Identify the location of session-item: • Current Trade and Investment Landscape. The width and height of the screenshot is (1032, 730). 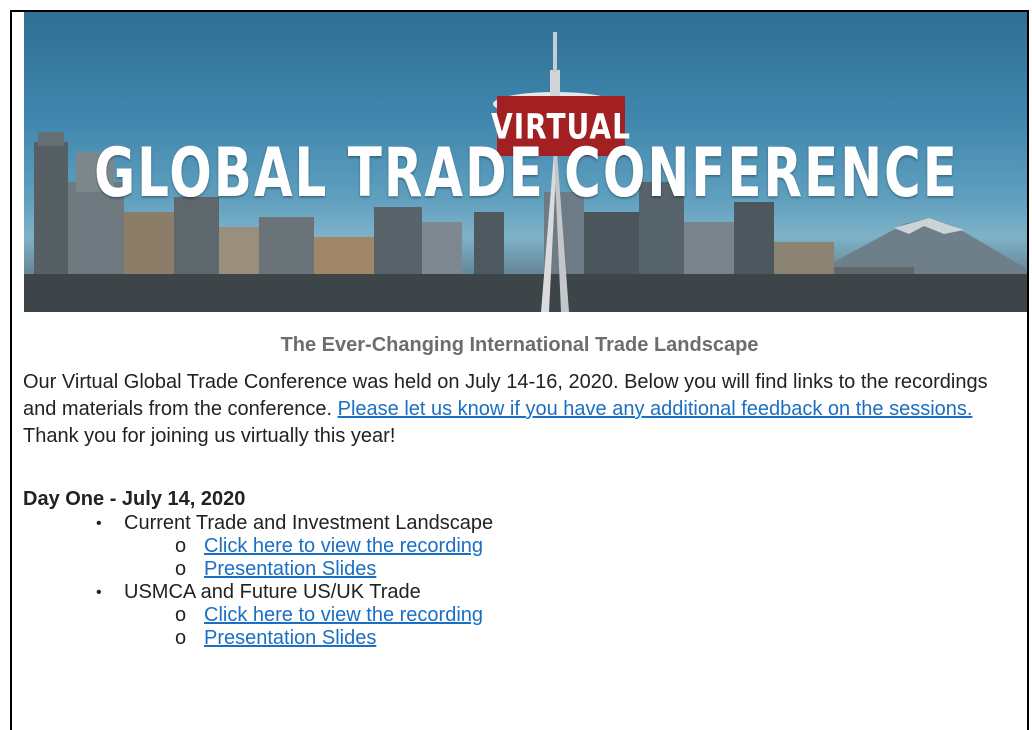
(512, 523).